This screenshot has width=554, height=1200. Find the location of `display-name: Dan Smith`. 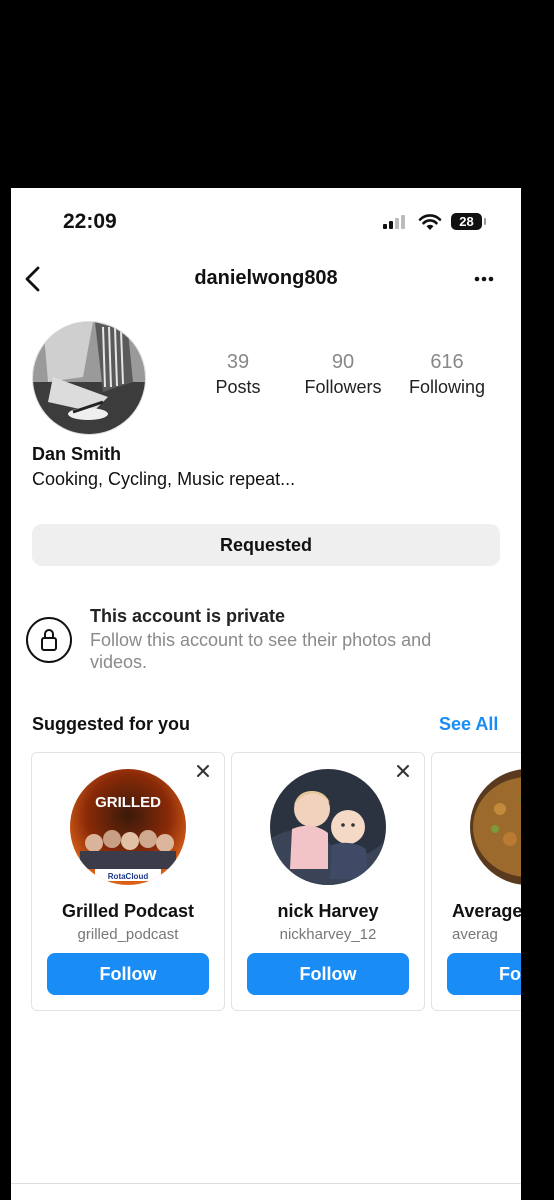

display-name: Dan Smith is located at coordinates (77, 454).